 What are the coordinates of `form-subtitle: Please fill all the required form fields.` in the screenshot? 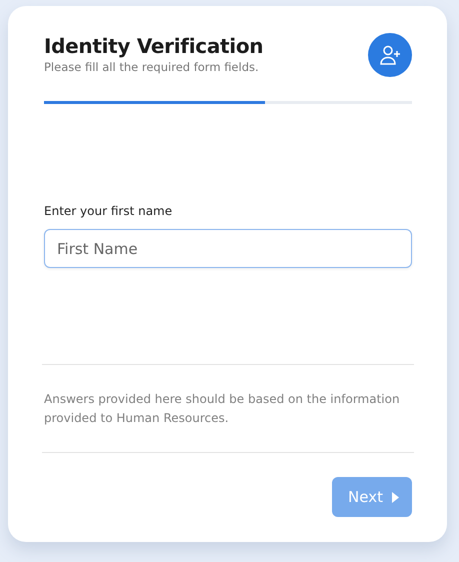 It's located at (152, 67).